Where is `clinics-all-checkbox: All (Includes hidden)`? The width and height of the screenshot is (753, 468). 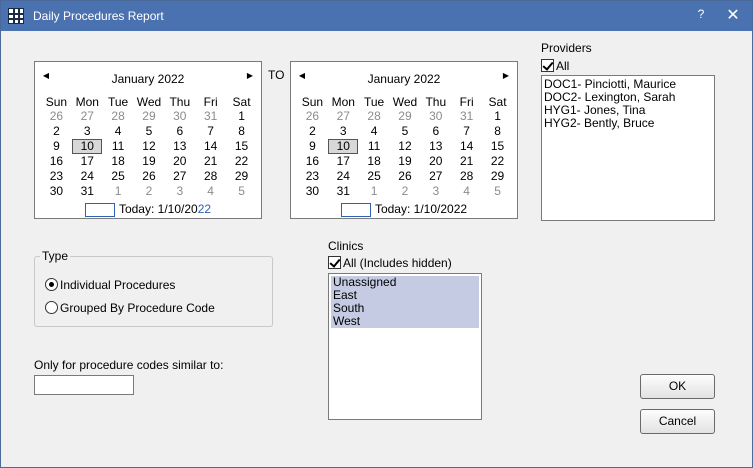
clinics-all-checkbox: All (Includes hidden) is located at coordinates (390, 262).